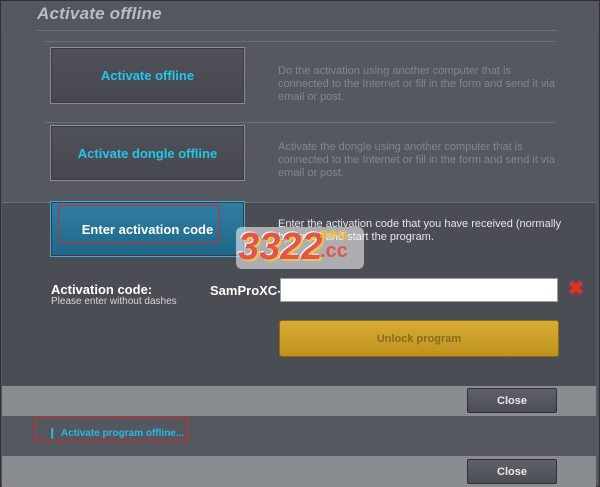  I want to click on watermark-cn-text: 软件站, so click(334, 235).